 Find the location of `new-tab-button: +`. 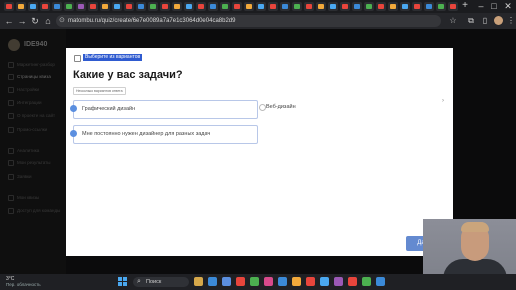

new-tab-button: + is located at coordinates (465, 6).